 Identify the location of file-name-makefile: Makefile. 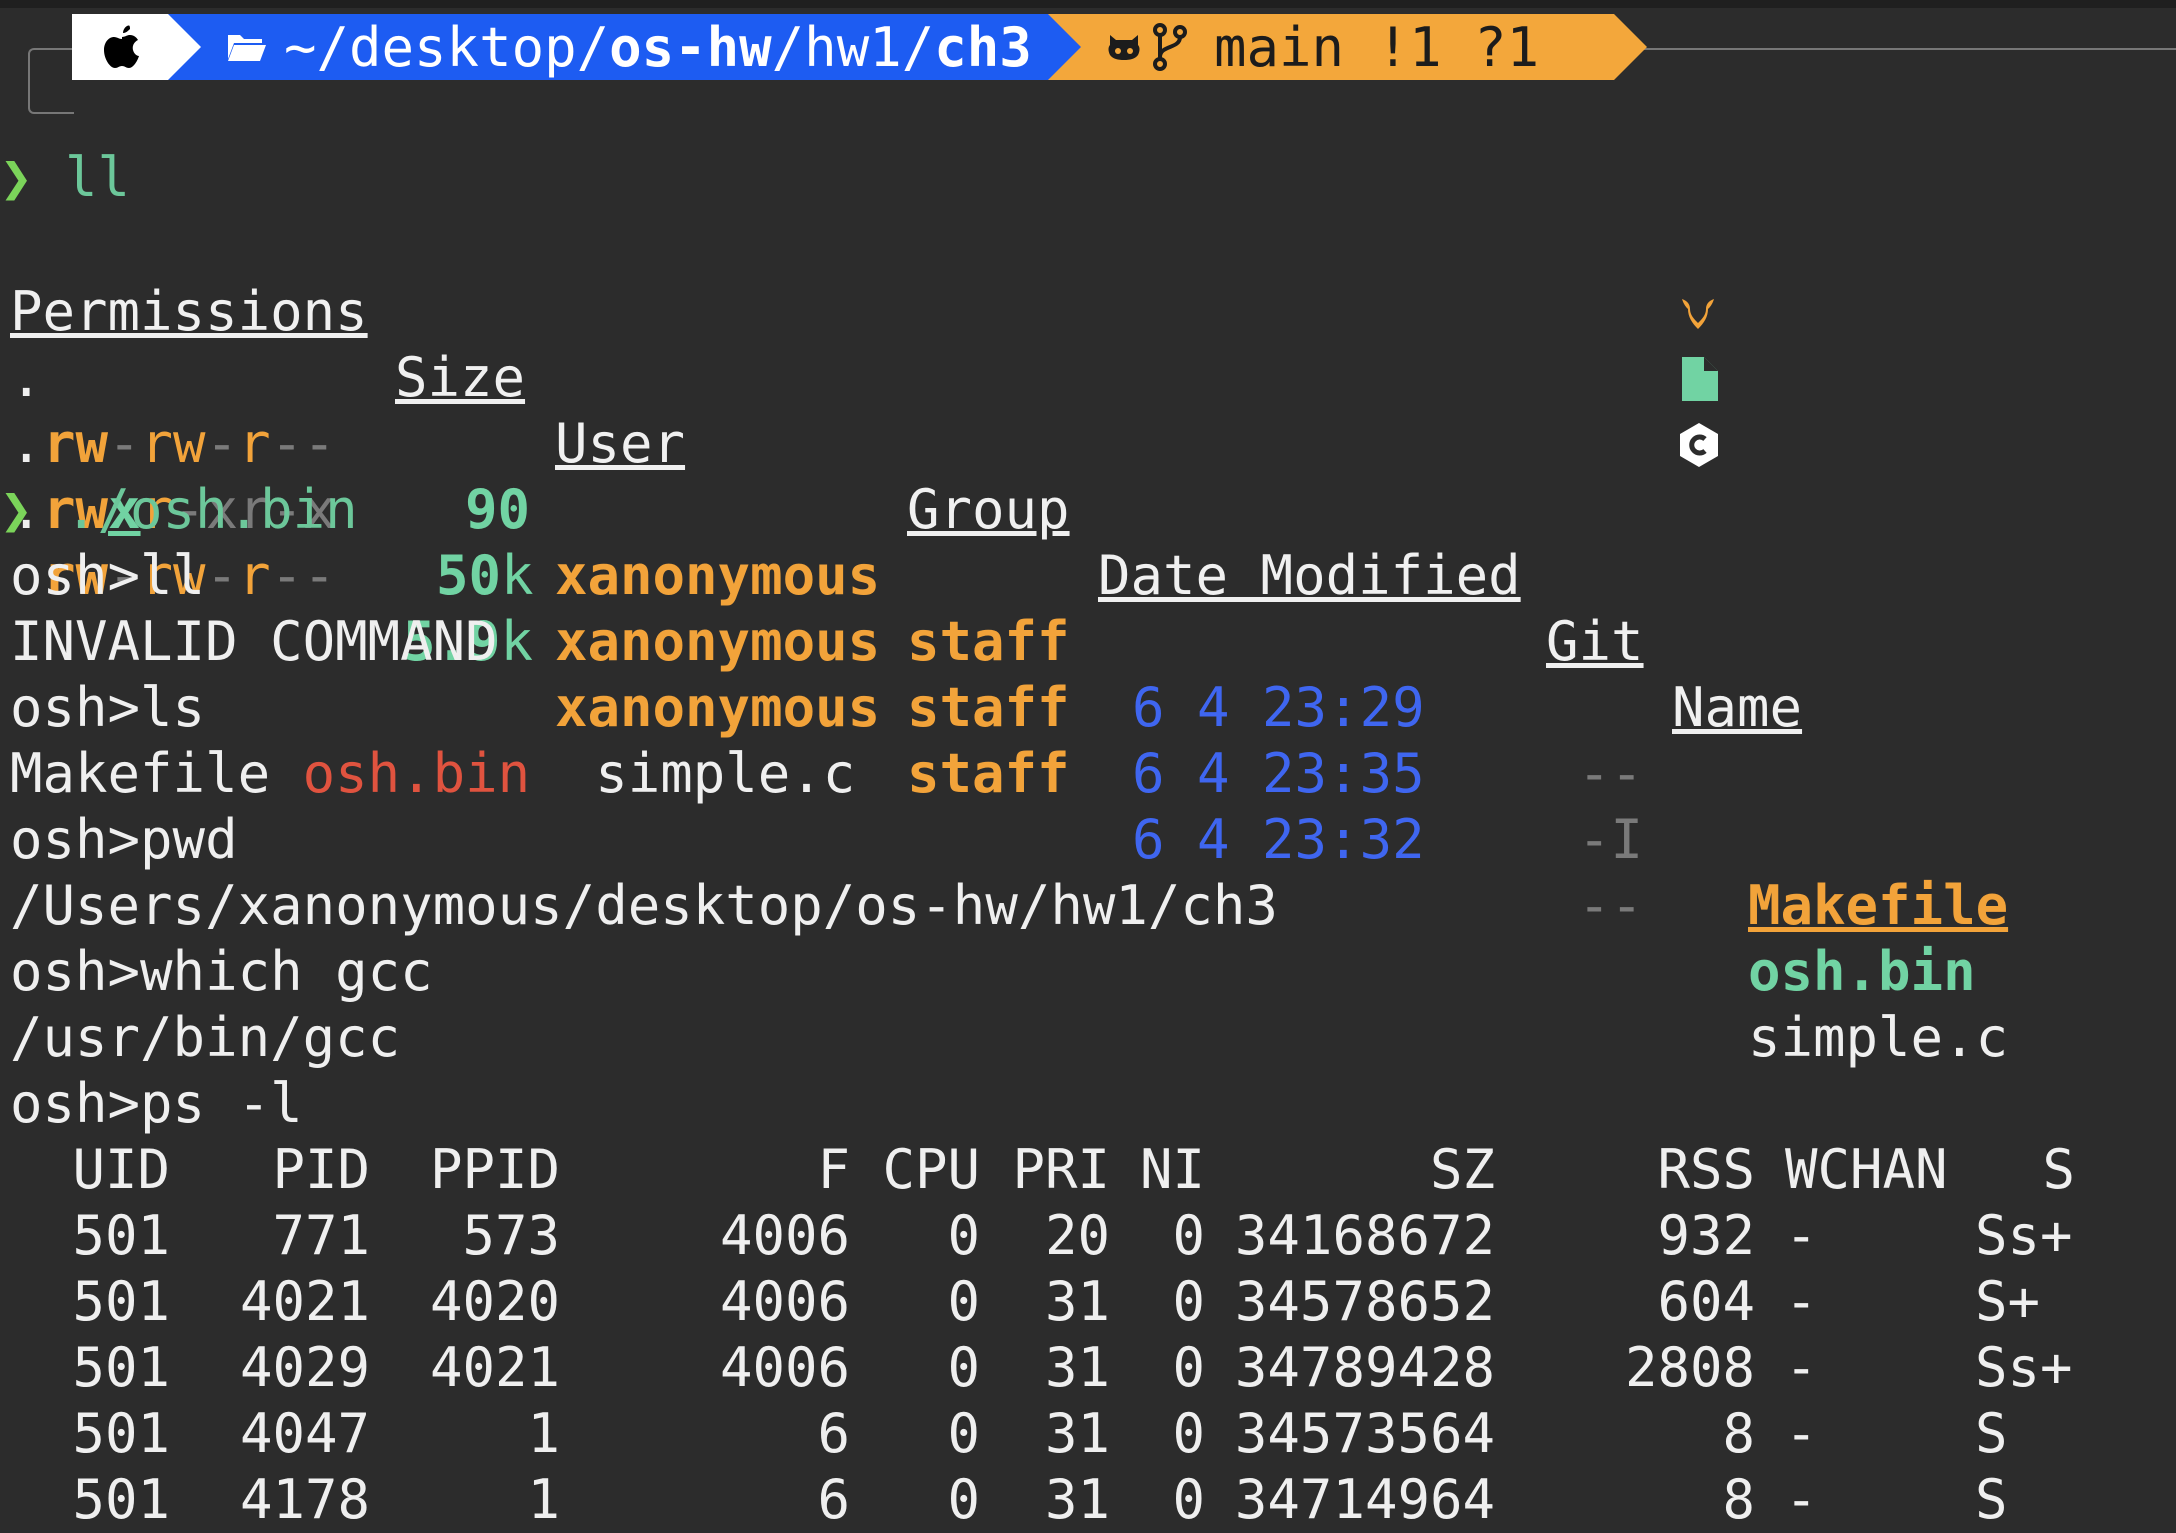
(1878, 906).